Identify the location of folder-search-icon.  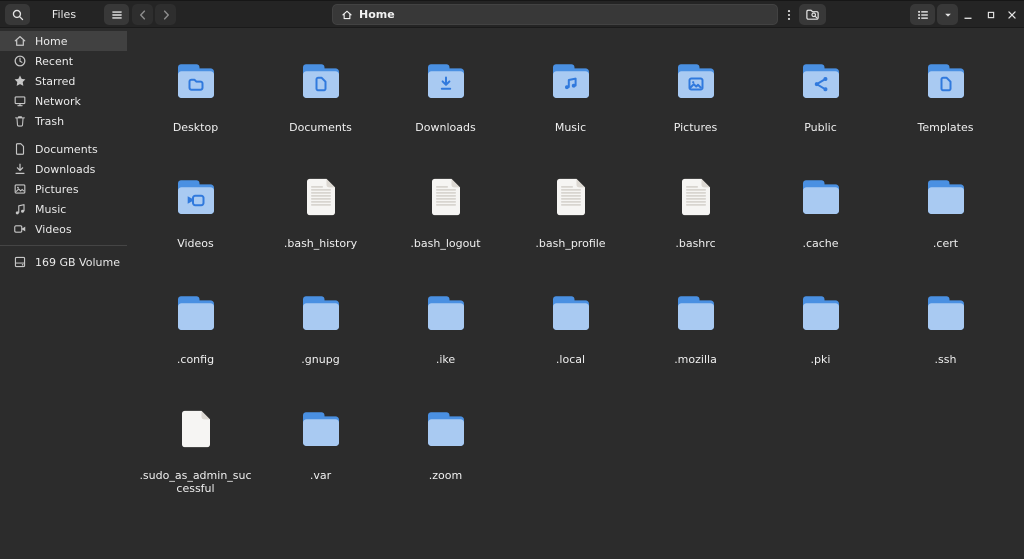
(812, 14).